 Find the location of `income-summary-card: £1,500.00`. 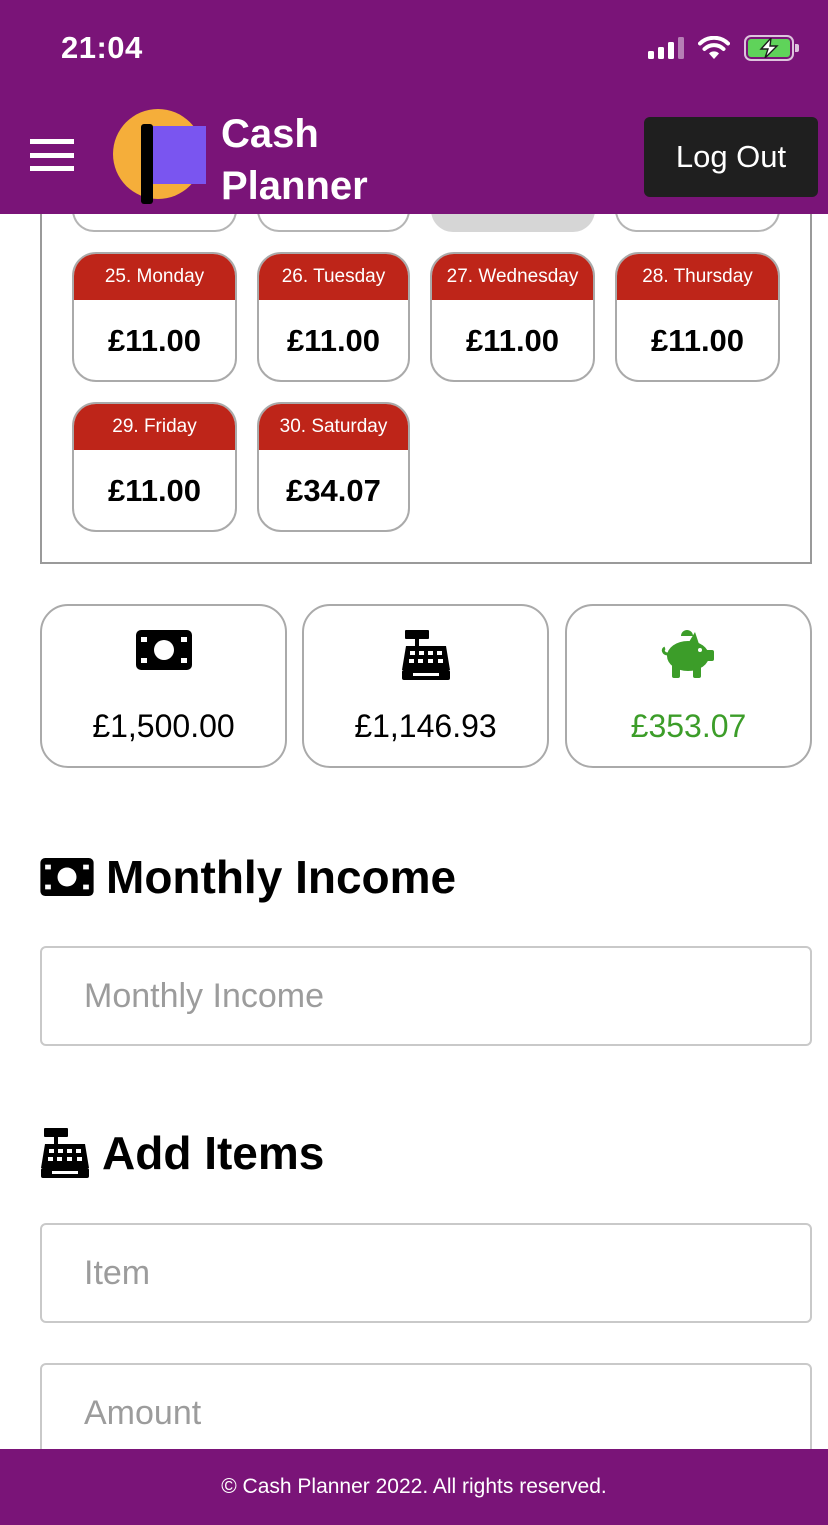

income-summary-card: £1,500.00 is located at coordinates (163, 686).